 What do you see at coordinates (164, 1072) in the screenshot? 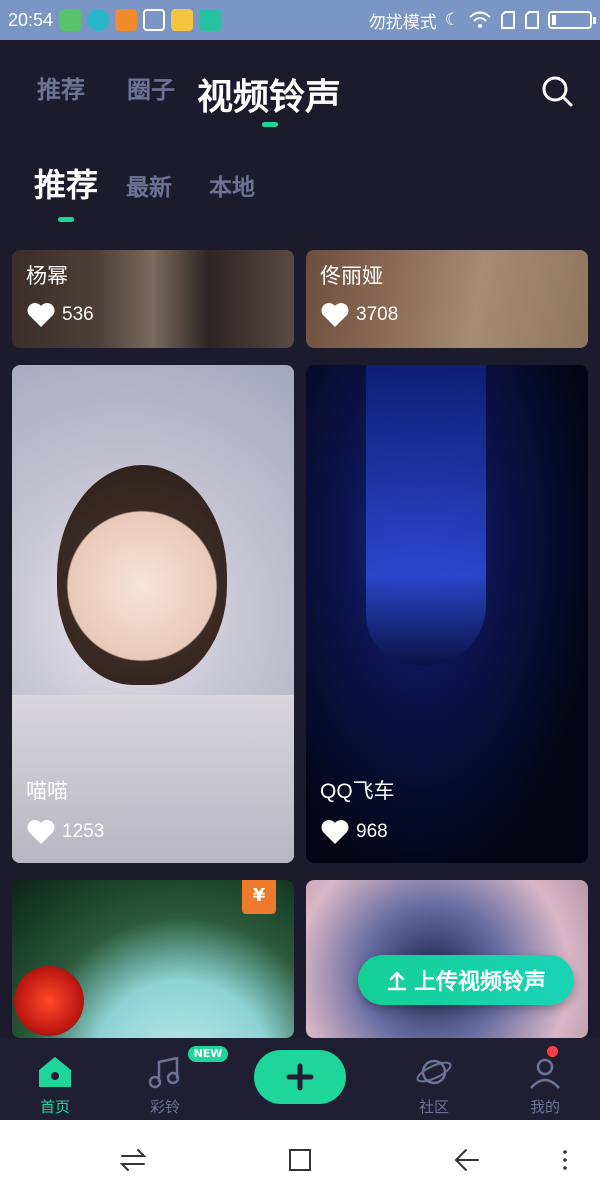
I see `music-icon` at bounding box center [164, 1072].